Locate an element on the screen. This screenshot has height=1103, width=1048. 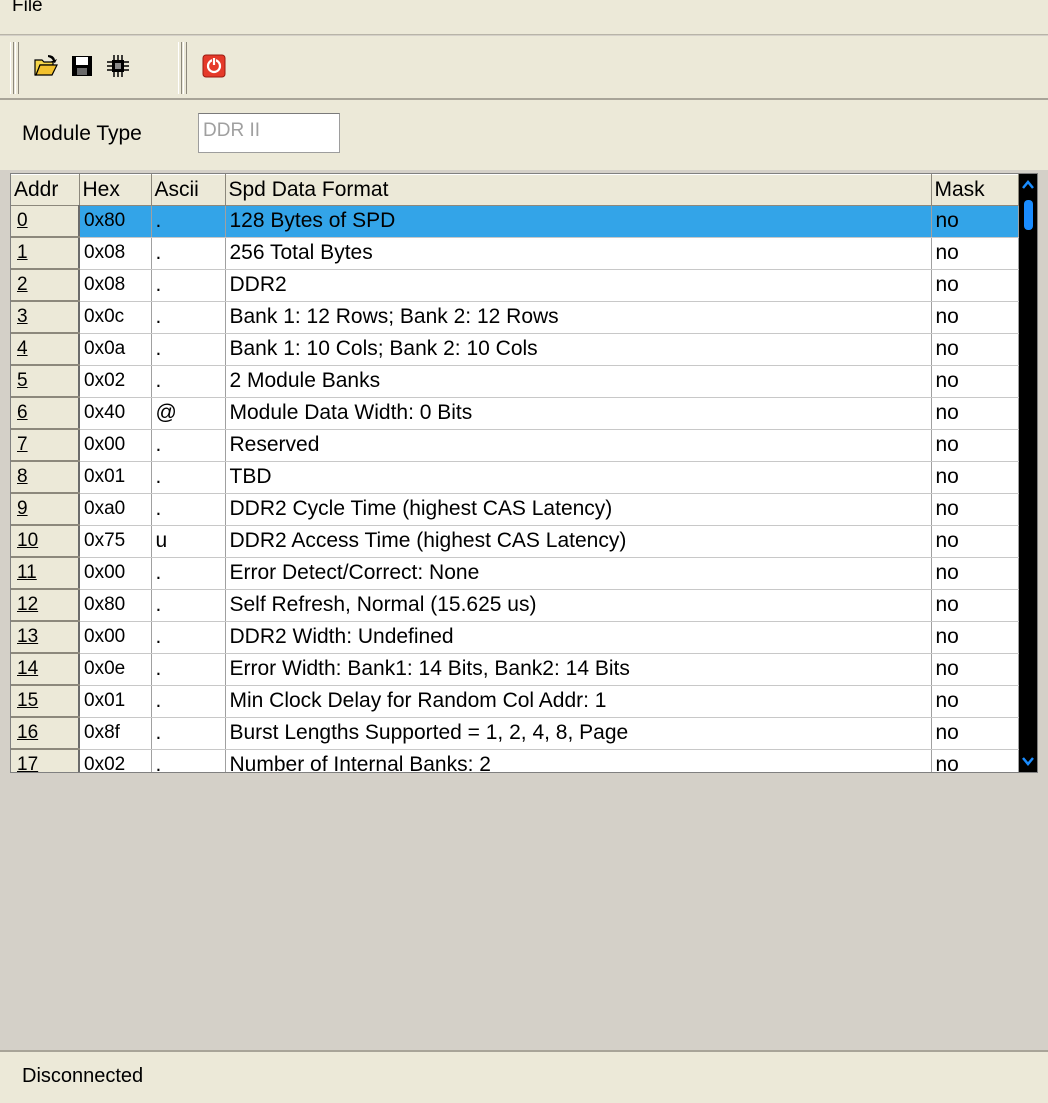
hex-cell: 0x0e is located at coordinates (115, 669).